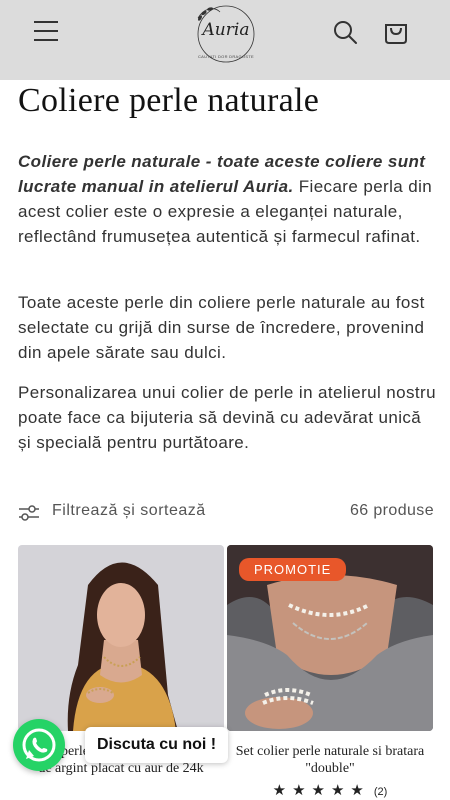 The image size is (450, 800). I want to click on rating-count: (2), so click(380, 792).